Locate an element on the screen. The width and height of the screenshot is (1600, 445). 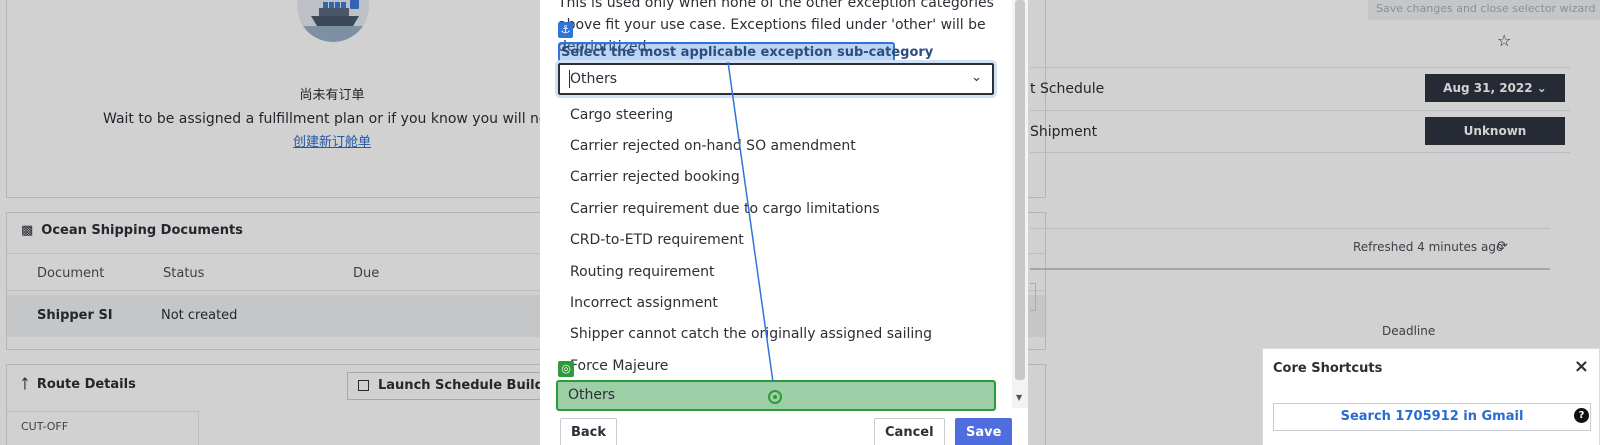
drag-connector-line is located at coordinates (750, 222).